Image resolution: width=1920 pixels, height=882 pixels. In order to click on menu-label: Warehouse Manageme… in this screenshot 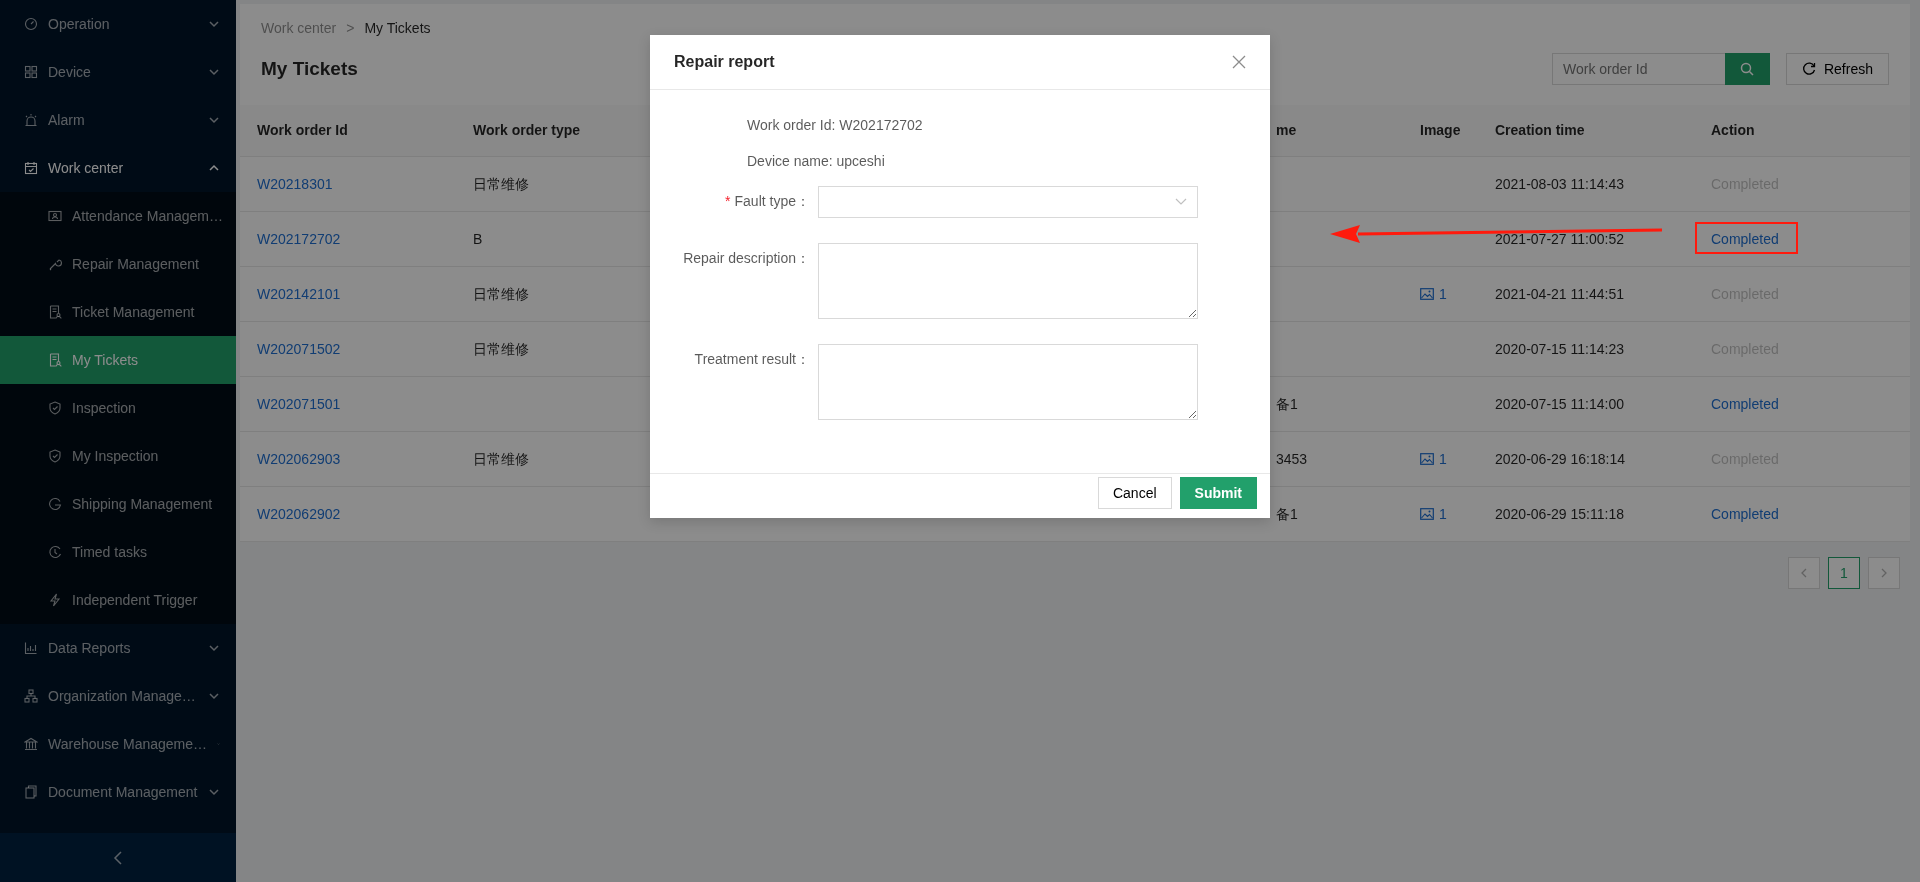, I will do `click(127, 744)`.